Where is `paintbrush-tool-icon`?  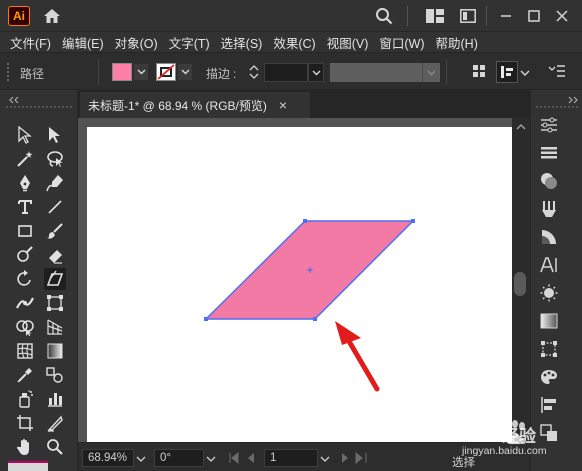 paintbrush-tool-icon is located at coordinates (55, 231).